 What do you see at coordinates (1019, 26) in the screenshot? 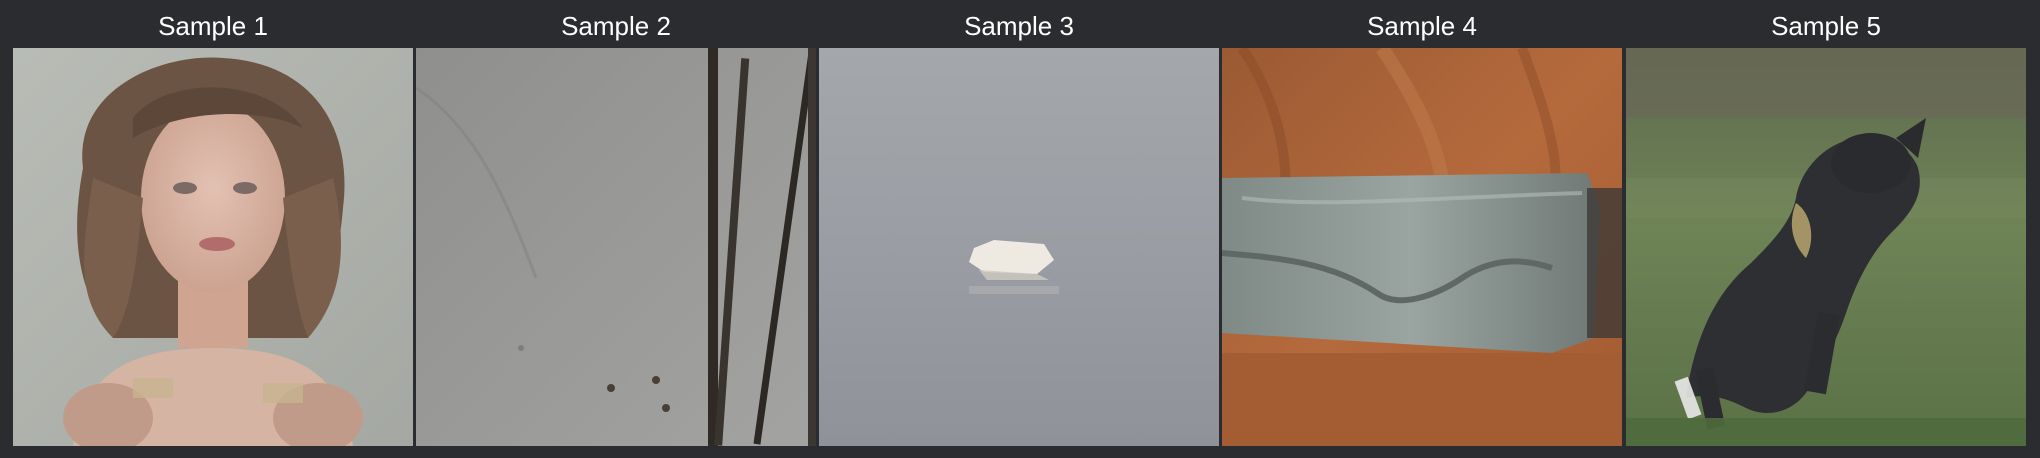
I see `sample-title-3: Sample 3` at bounding box center [1019, 26].